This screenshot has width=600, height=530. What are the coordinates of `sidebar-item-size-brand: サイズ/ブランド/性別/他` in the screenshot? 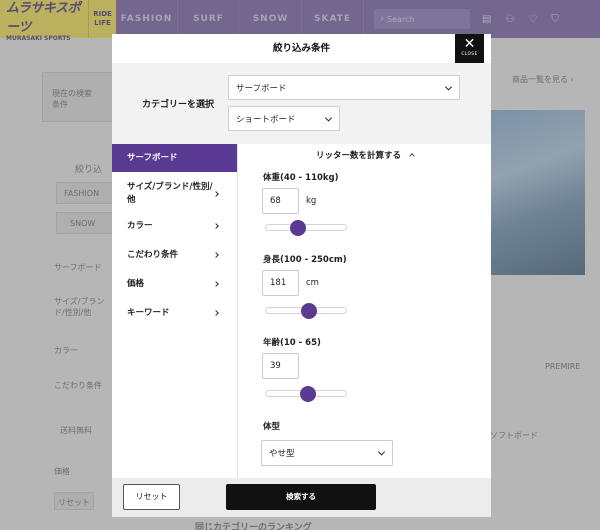 It's located at (174, 194).